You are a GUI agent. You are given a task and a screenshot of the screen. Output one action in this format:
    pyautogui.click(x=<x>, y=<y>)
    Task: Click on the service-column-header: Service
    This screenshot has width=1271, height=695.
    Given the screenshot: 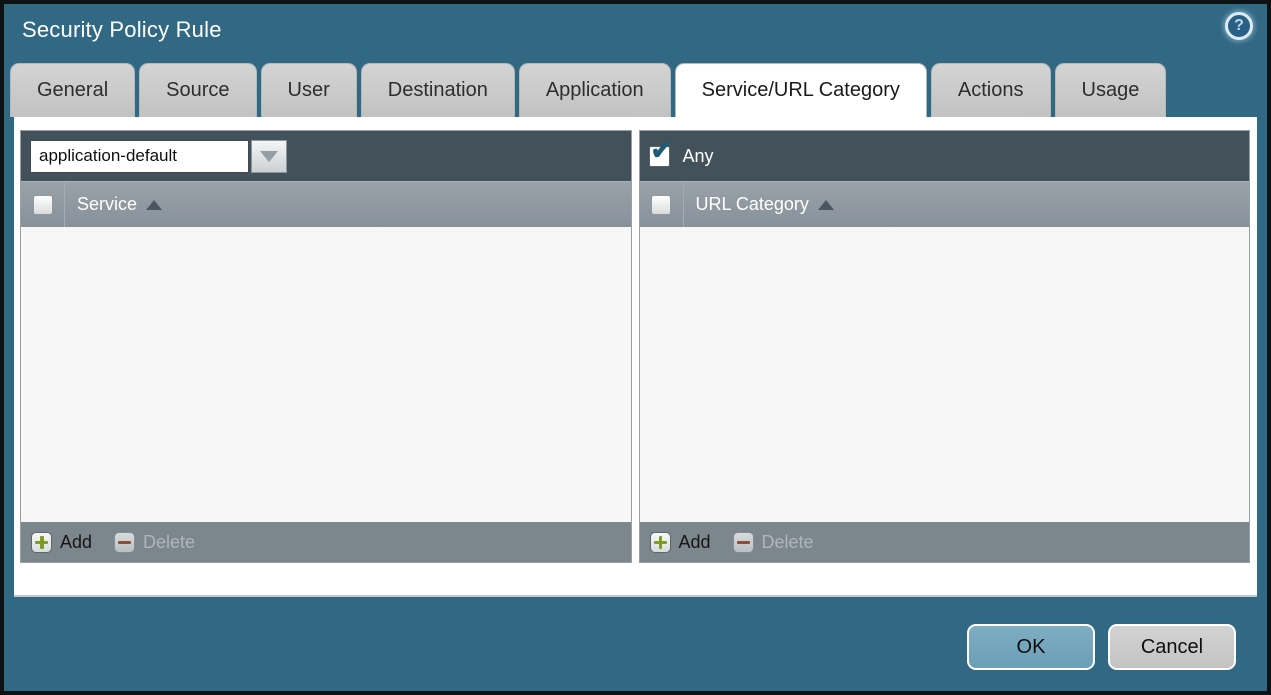 What is the action you would take?
    pyautogui.click(x=326, y=204)
    